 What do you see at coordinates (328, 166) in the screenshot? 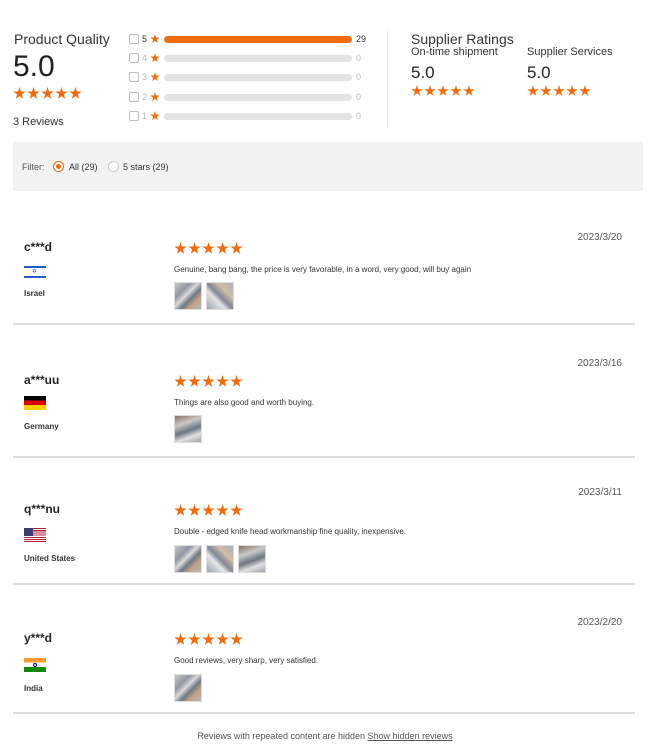
I see `review-filter-bar: Filter: All (29) 5 stars (29)` at bounding box center [328, 166].